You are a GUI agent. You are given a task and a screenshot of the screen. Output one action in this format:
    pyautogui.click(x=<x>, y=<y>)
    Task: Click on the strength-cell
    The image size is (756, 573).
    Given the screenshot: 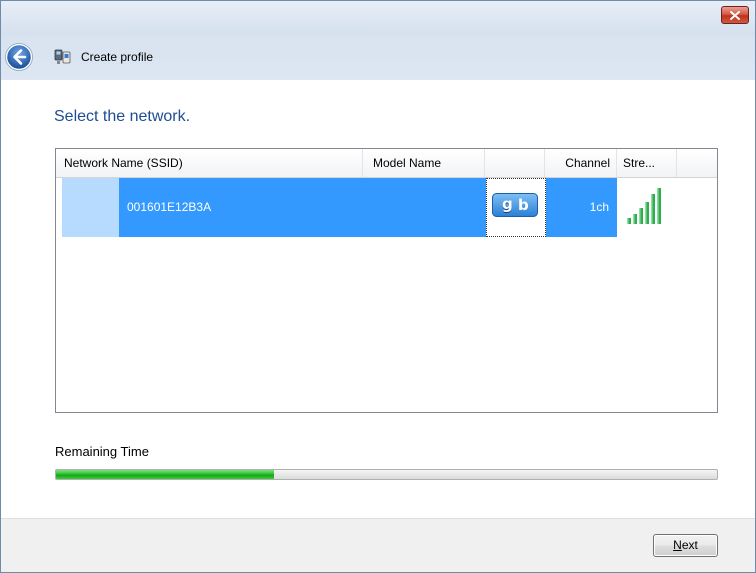 What is the action you would take?
    pyautogui.click(x=647, y=207)
    